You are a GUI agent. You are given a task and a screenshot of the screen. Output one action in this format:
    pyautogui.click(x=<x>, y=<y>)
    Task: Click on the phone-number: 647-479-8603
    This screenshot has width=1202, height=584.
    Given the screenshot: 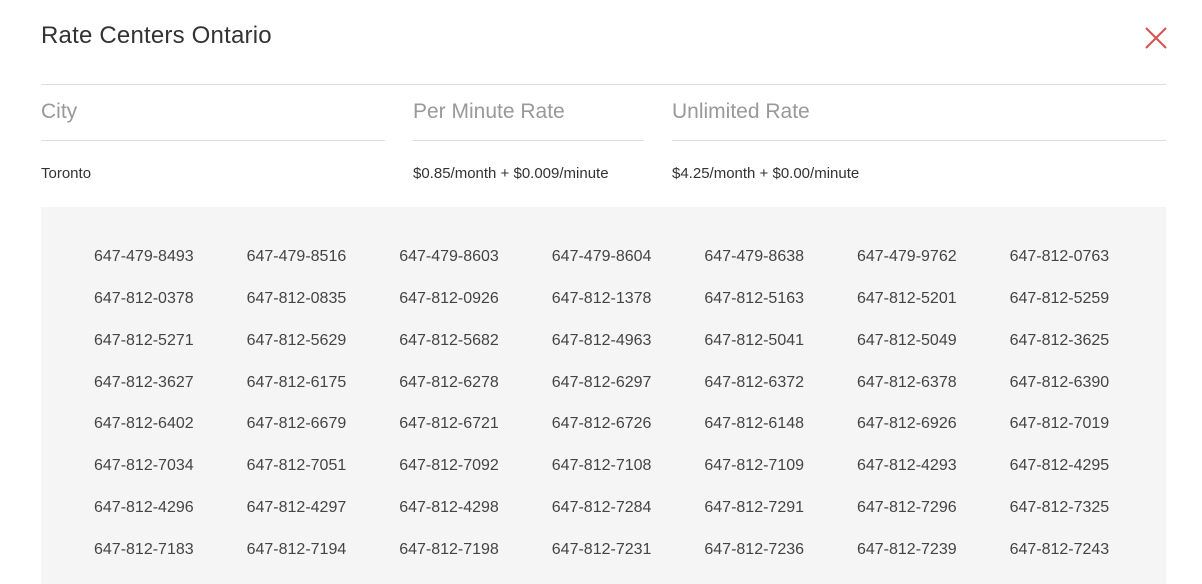 What is the action you would take?
    pyautogui.click(x=475, y=267)
    